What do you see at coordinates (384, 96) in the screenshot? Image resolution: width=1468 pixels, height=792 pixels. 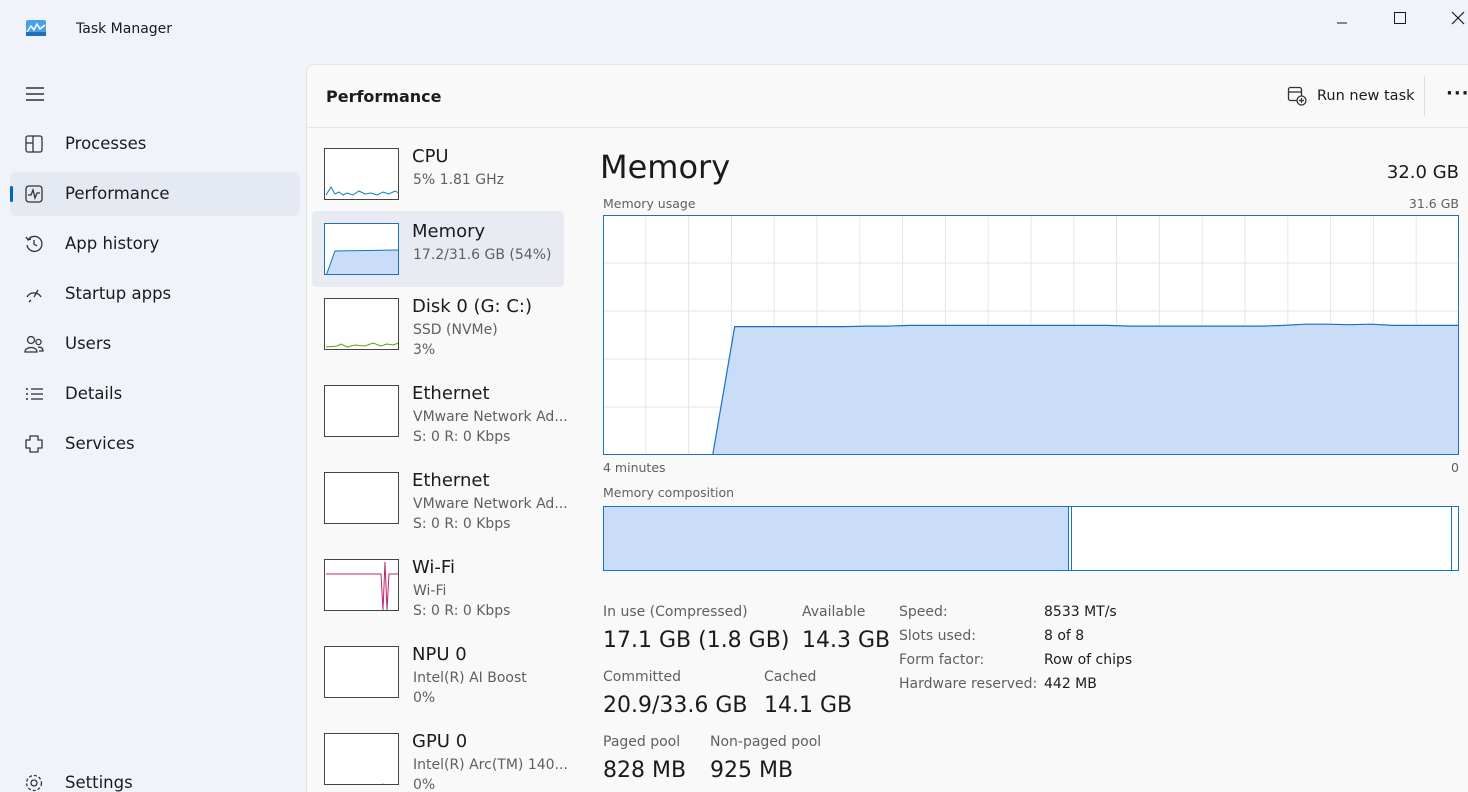 I see `page-title: Performance` at bounding box center [384, 96].